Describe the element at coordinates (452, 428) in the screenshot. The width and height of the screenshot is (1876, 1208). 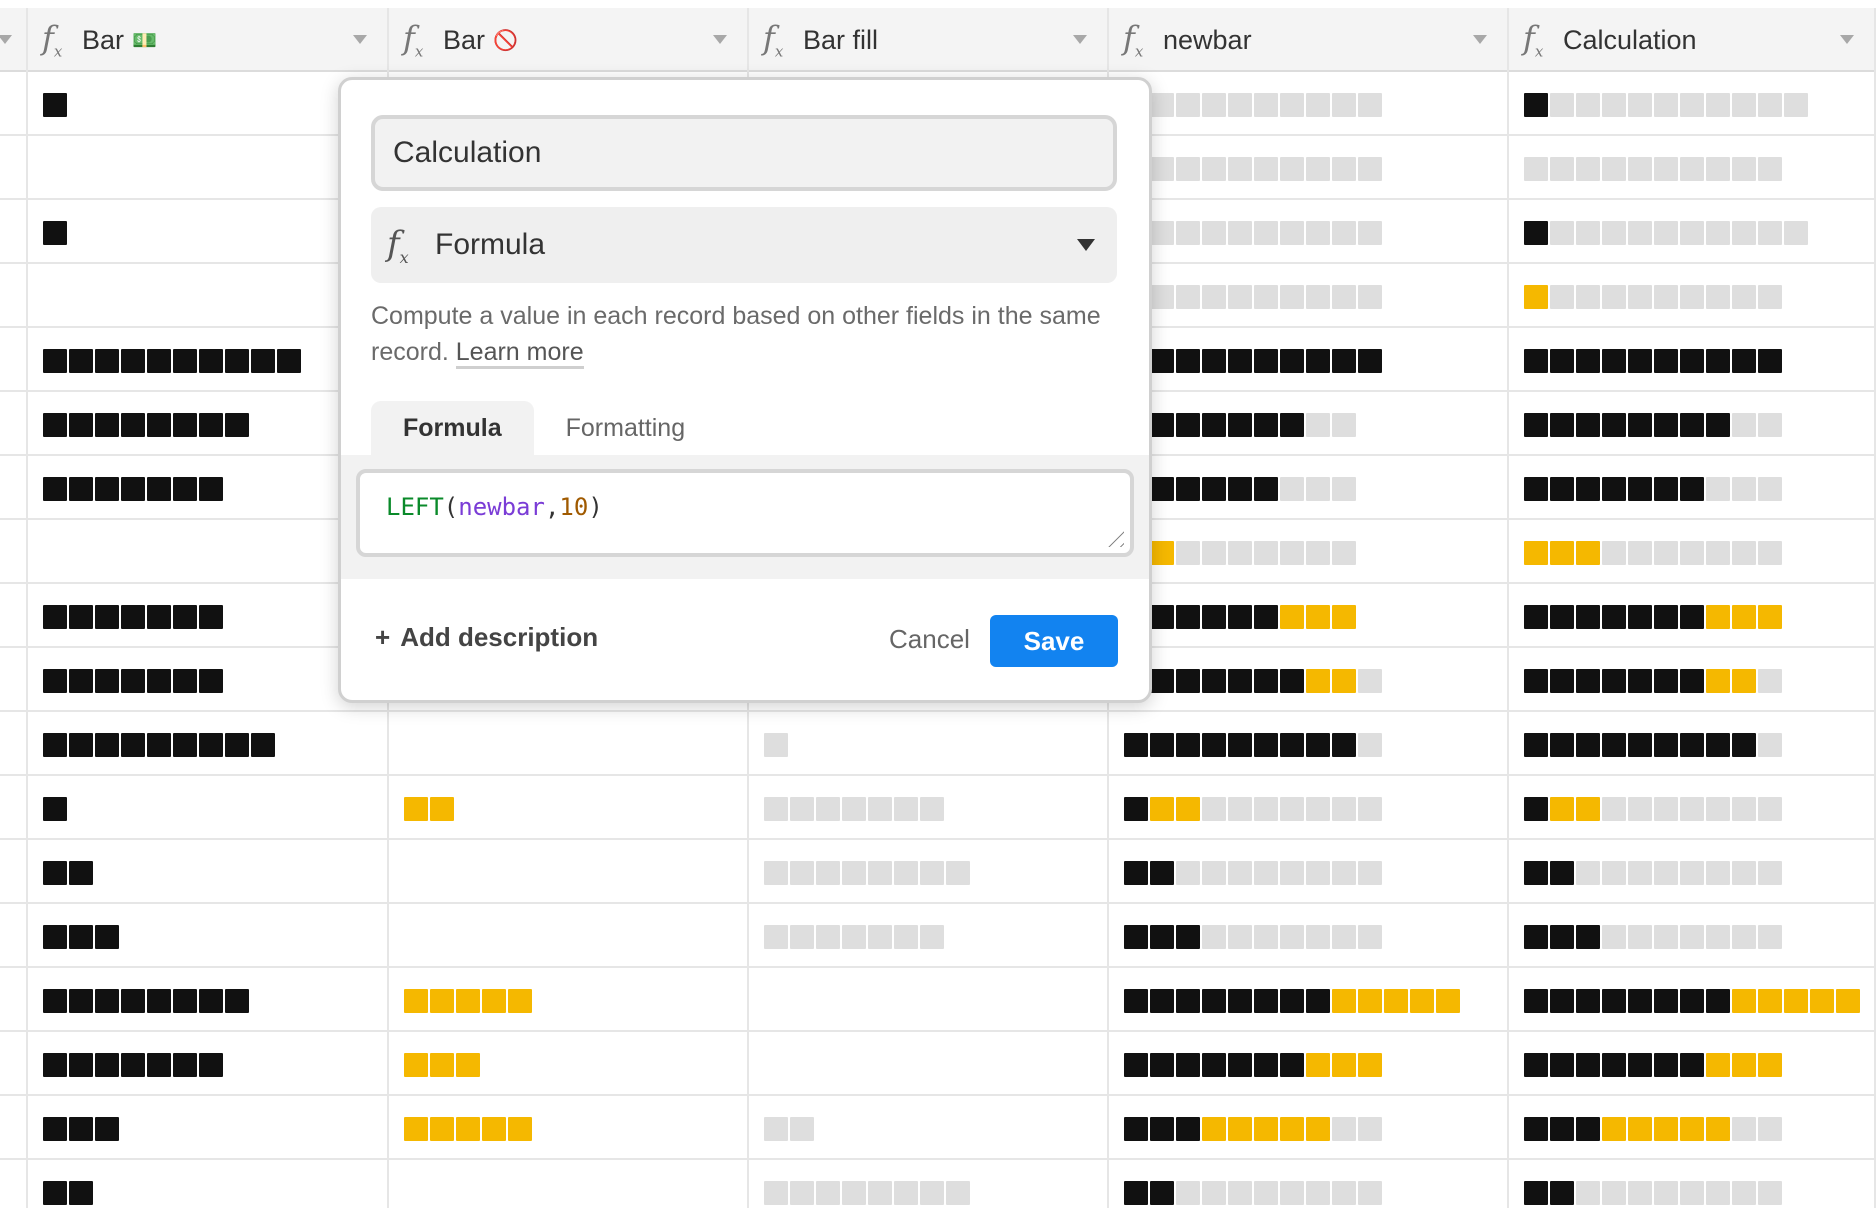
I see `tab-formula: Formula` at that location.